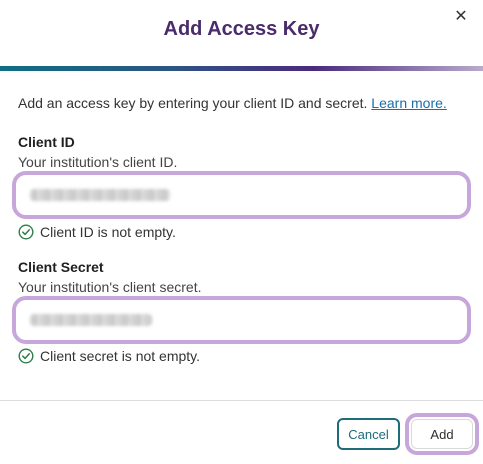 The image size is (483, 464). What do you see at coordinates (61, 267) in the screenshot?
I see `client-secret-label: Client Secret` at bounding box center [61, 267].